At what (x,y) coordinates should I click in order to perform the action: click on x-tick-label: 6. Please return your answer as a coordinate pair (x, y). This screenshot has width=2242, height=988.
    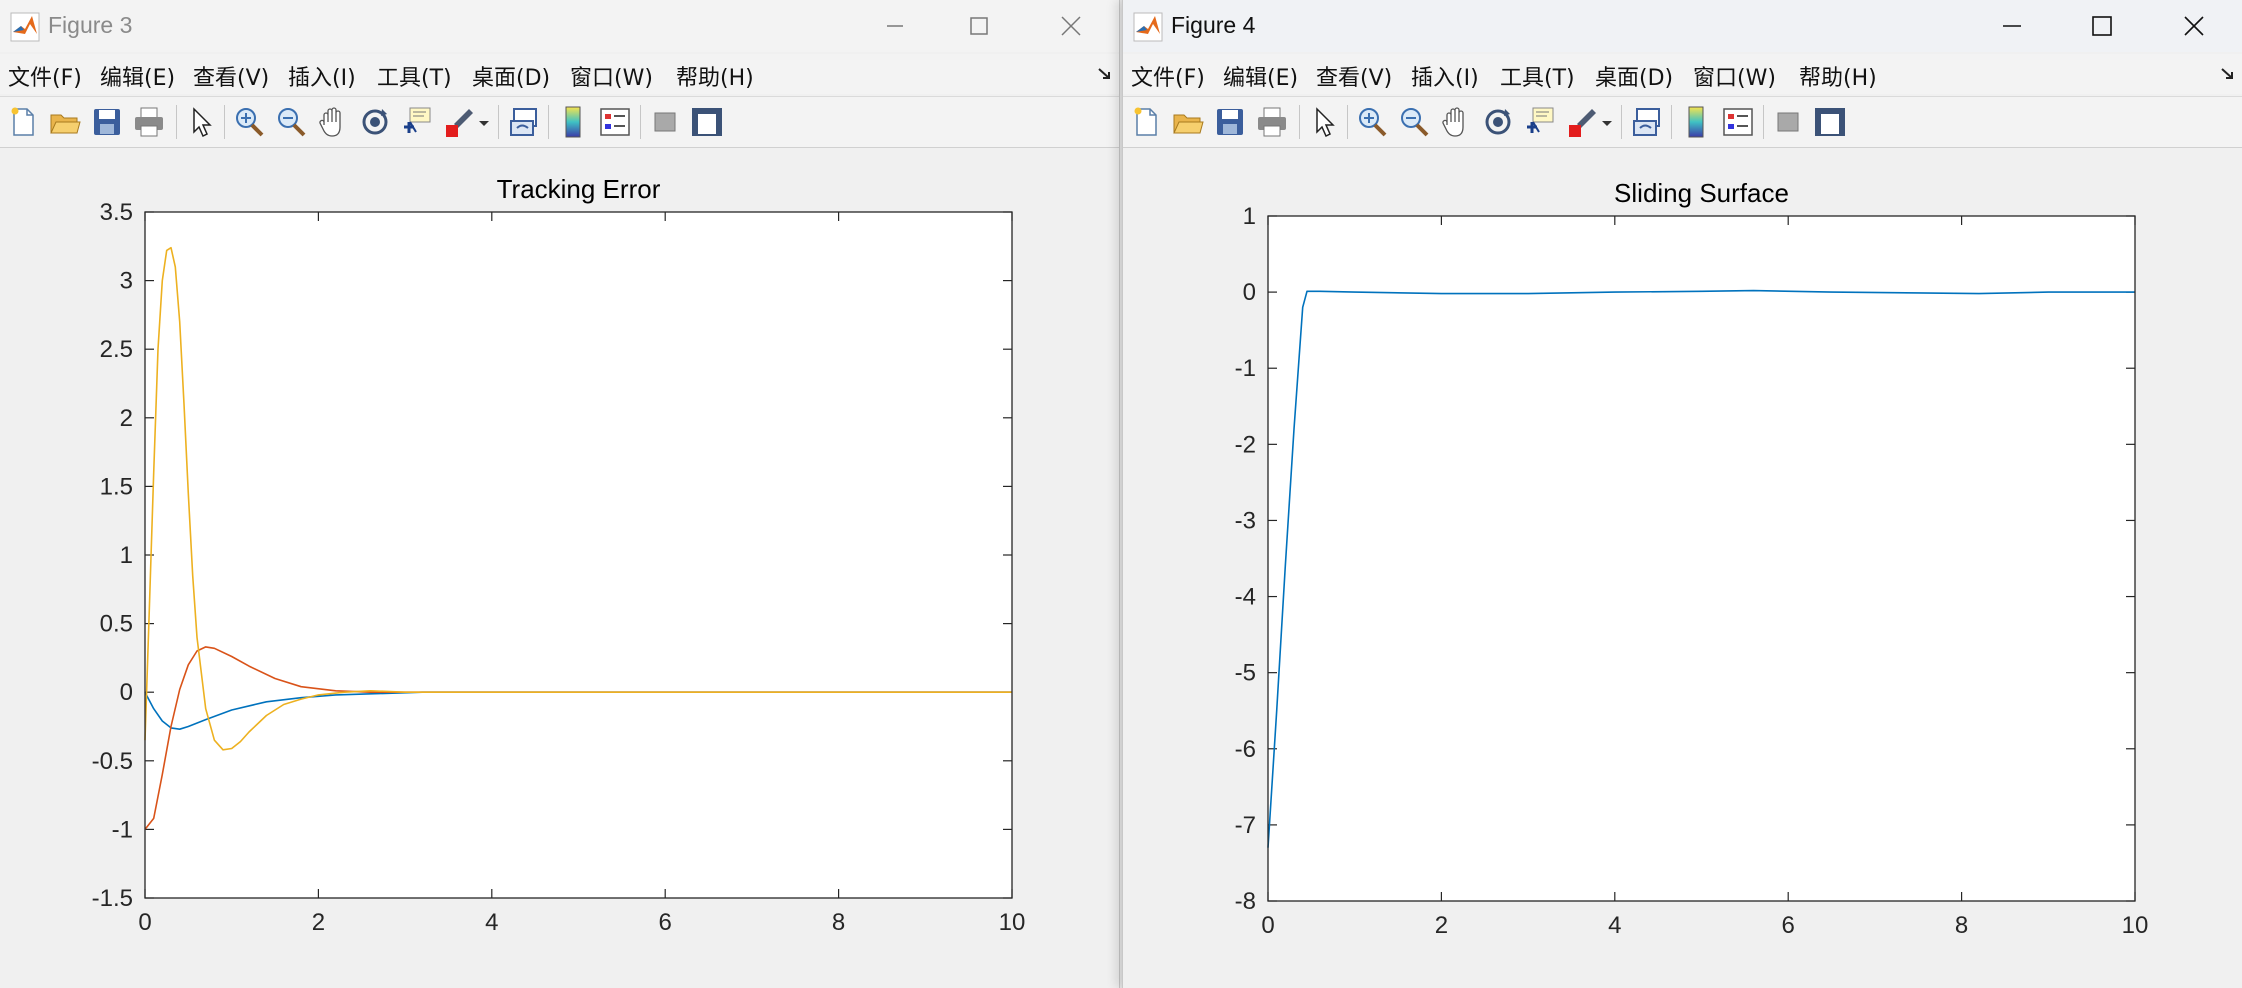
    Looking at the image, I should click on (1788, 925).